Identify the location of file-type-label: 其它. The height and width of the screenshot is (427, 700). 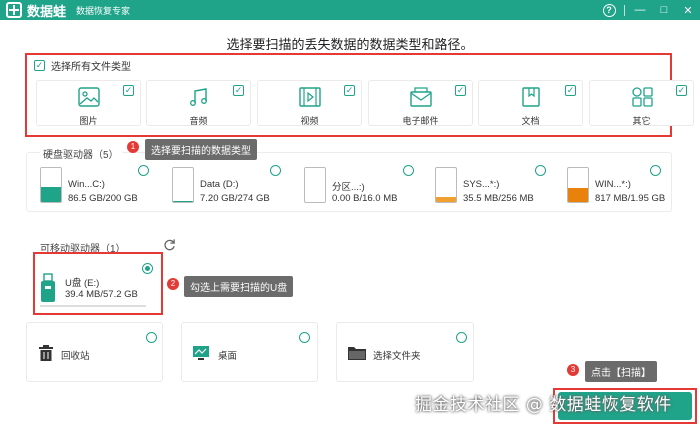
(641, 121).